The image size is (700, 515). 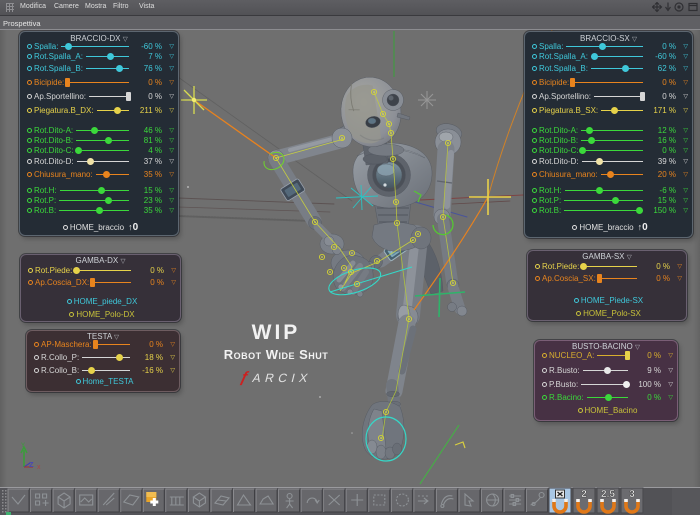 I want to click on svg-text: Z, so click(x=31, y=464).